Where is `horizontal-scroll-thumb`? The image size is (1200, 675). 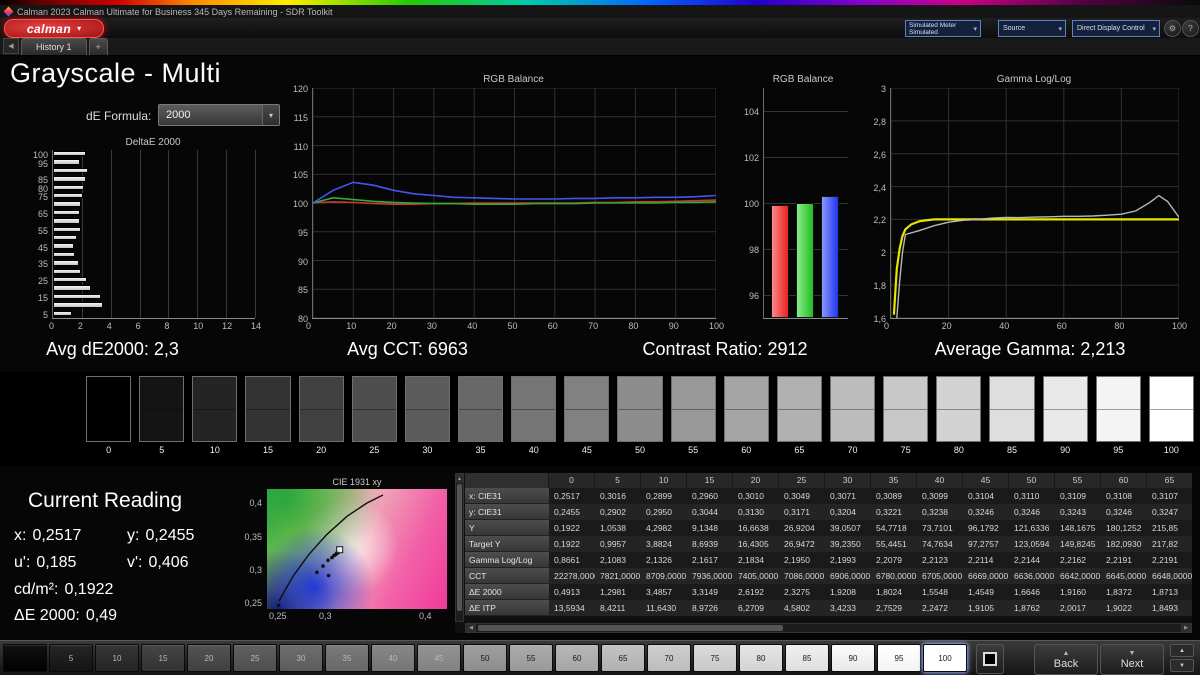 horizontal-scroll-thumb is located at coordinates (630, 628).